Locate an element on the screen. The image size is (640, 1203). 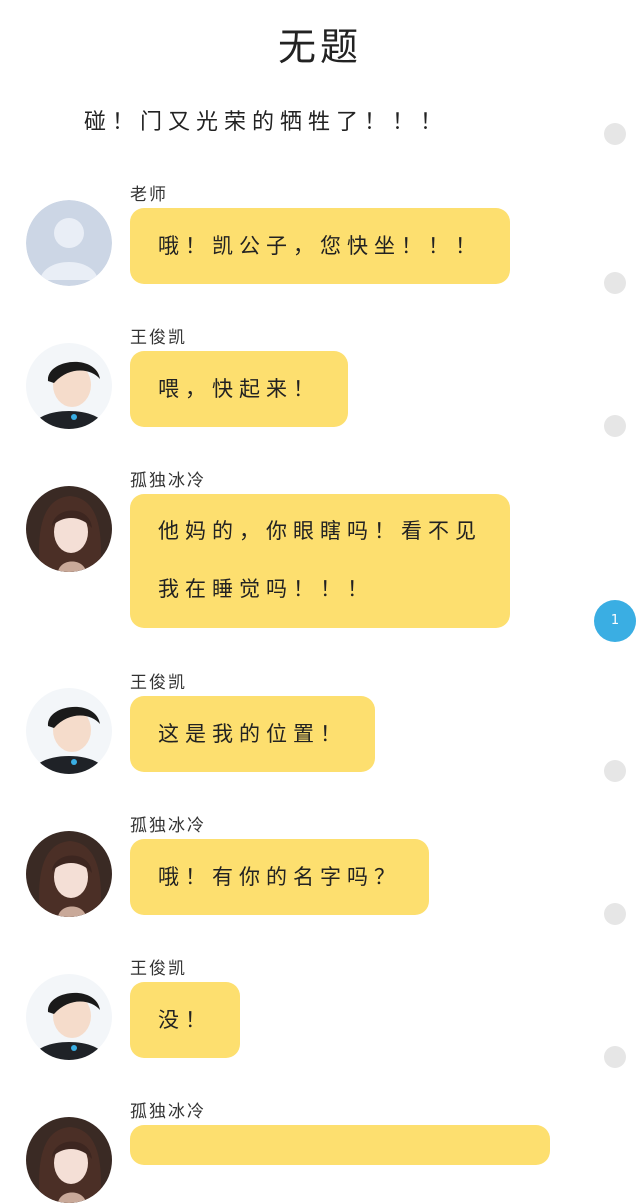
avatar-teacher is located at coordinates (69, 243).